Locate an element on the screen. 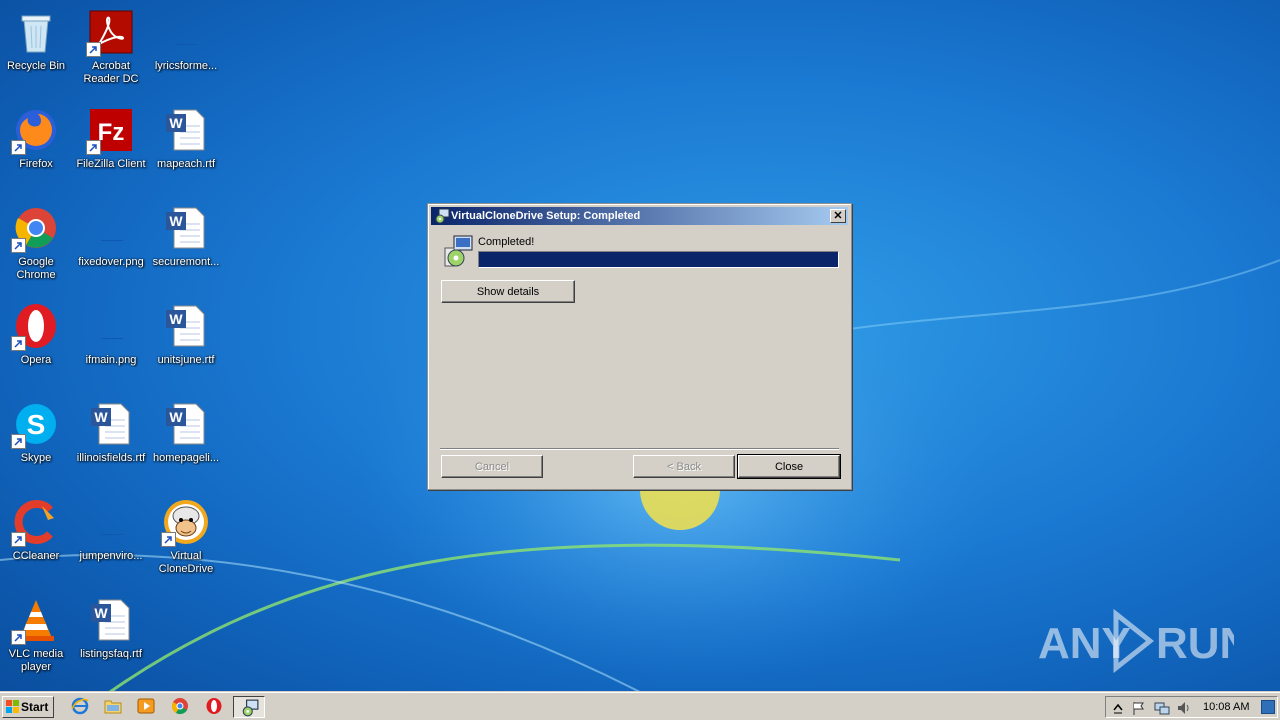  icon-label: FileZilla Client is located at coordinates (111, 164).